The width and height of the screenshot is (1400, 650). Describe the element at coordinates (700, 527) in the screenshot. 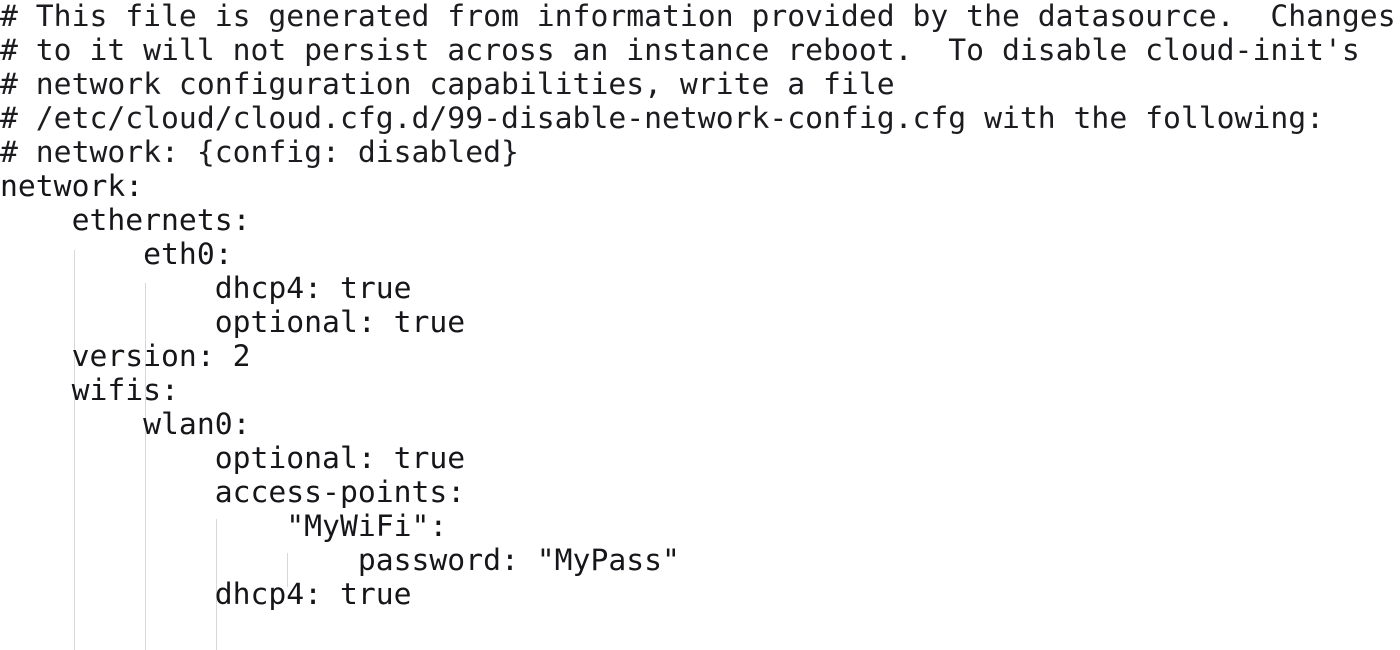

I see `code-line: "MyWiFi":` at that location.